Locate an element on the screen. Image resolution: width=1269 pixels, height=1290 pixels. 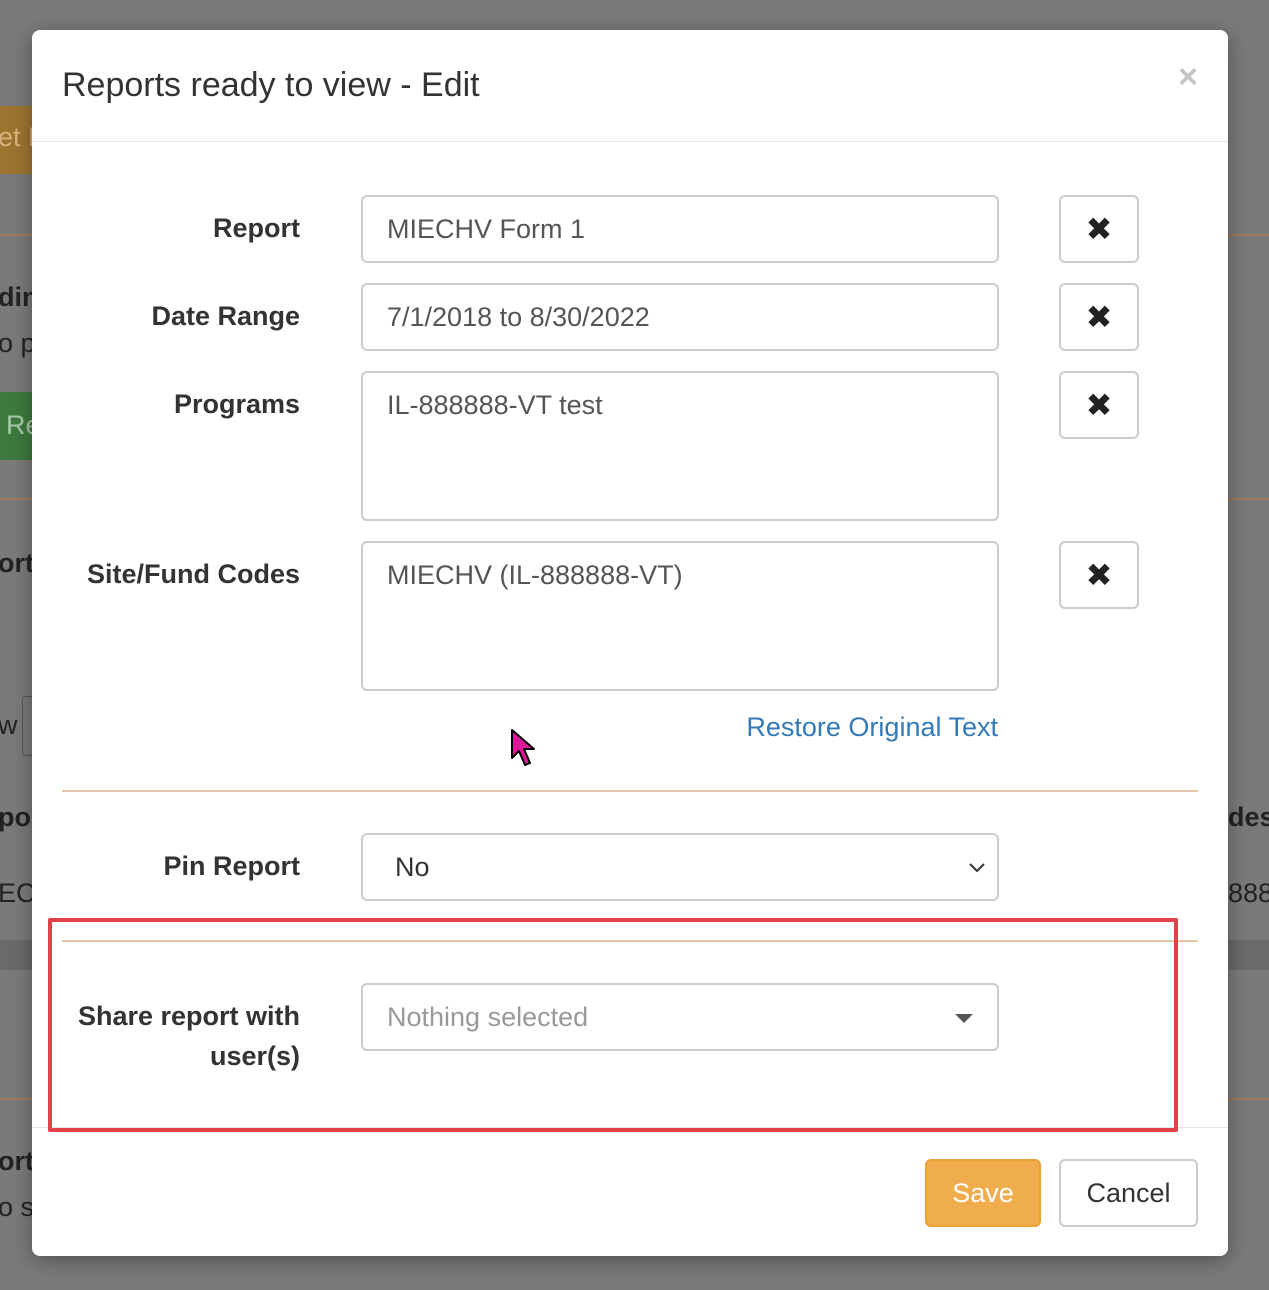
clear-site-fund-codes-button: ✖ is located at coordinates (1099, 575).